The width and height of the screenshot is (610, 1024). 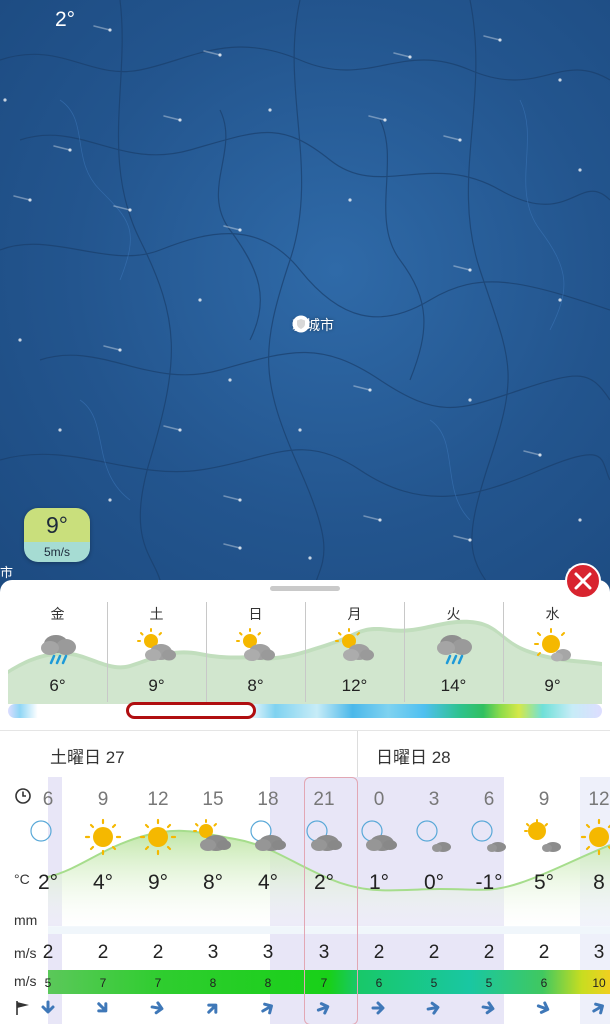 I want to click on timeline-selection, so click(x=191, y=710).